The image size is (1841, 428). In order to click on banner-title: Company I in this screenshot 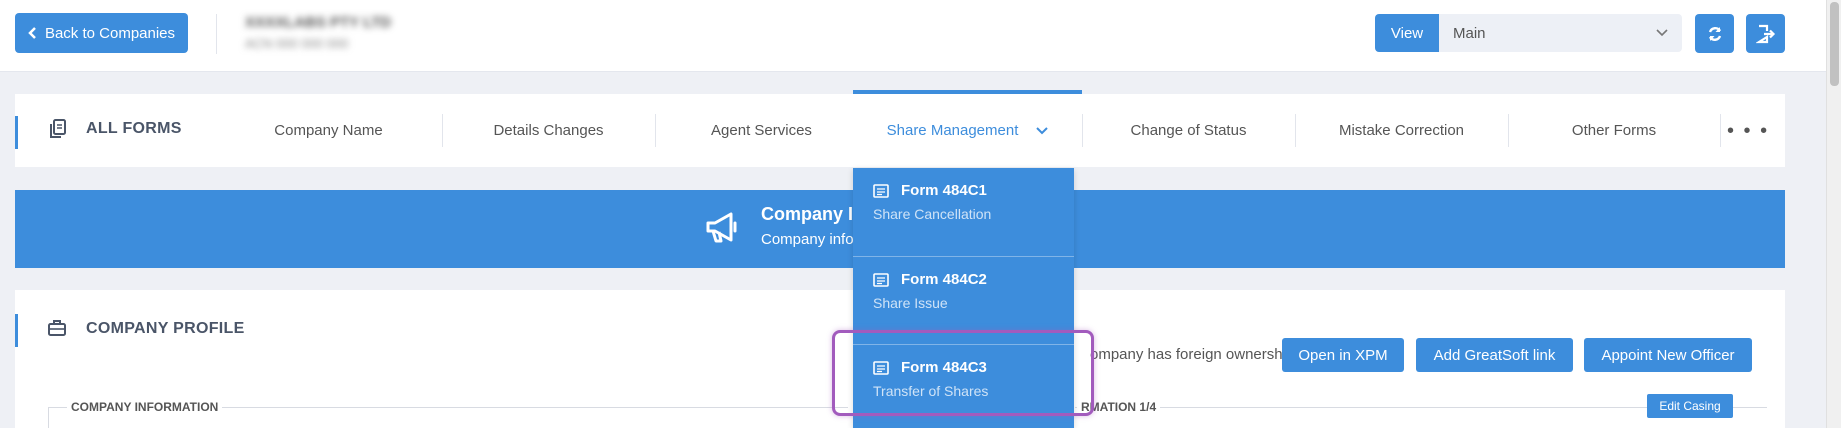, I will do `click(807, 214)`.